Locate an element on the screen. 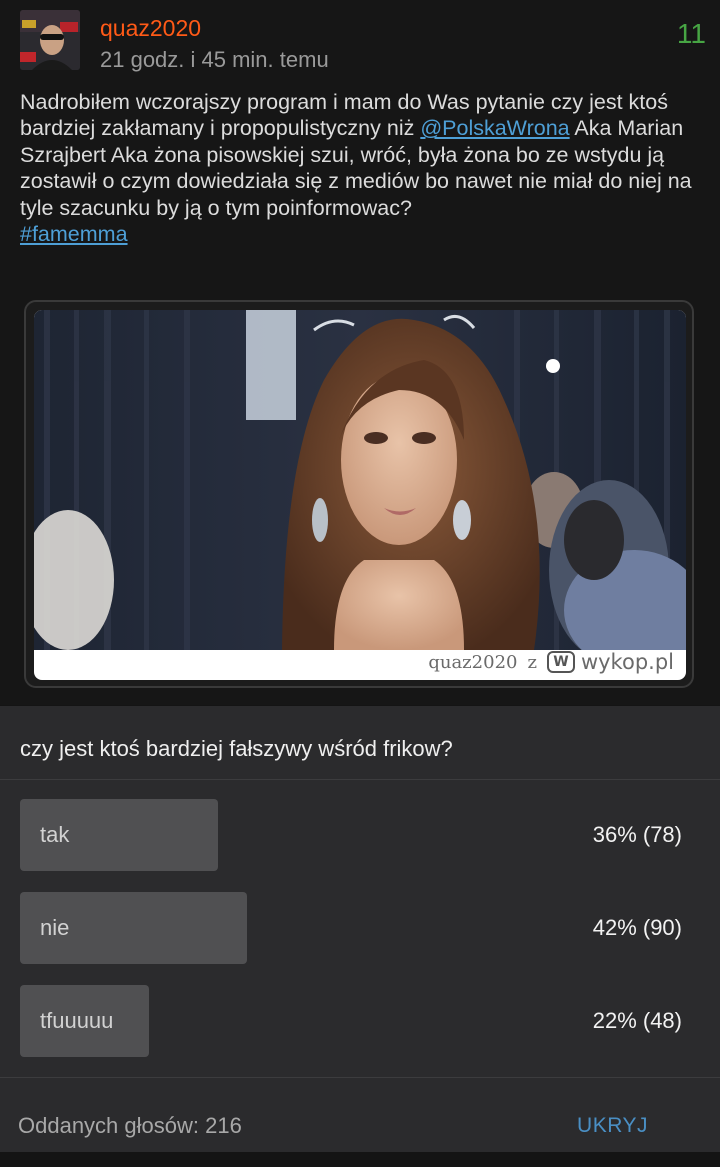 Image resolution: width=720 pixels, height=1167 pixels. poll-divider-top is located at coordinates (360, 779).